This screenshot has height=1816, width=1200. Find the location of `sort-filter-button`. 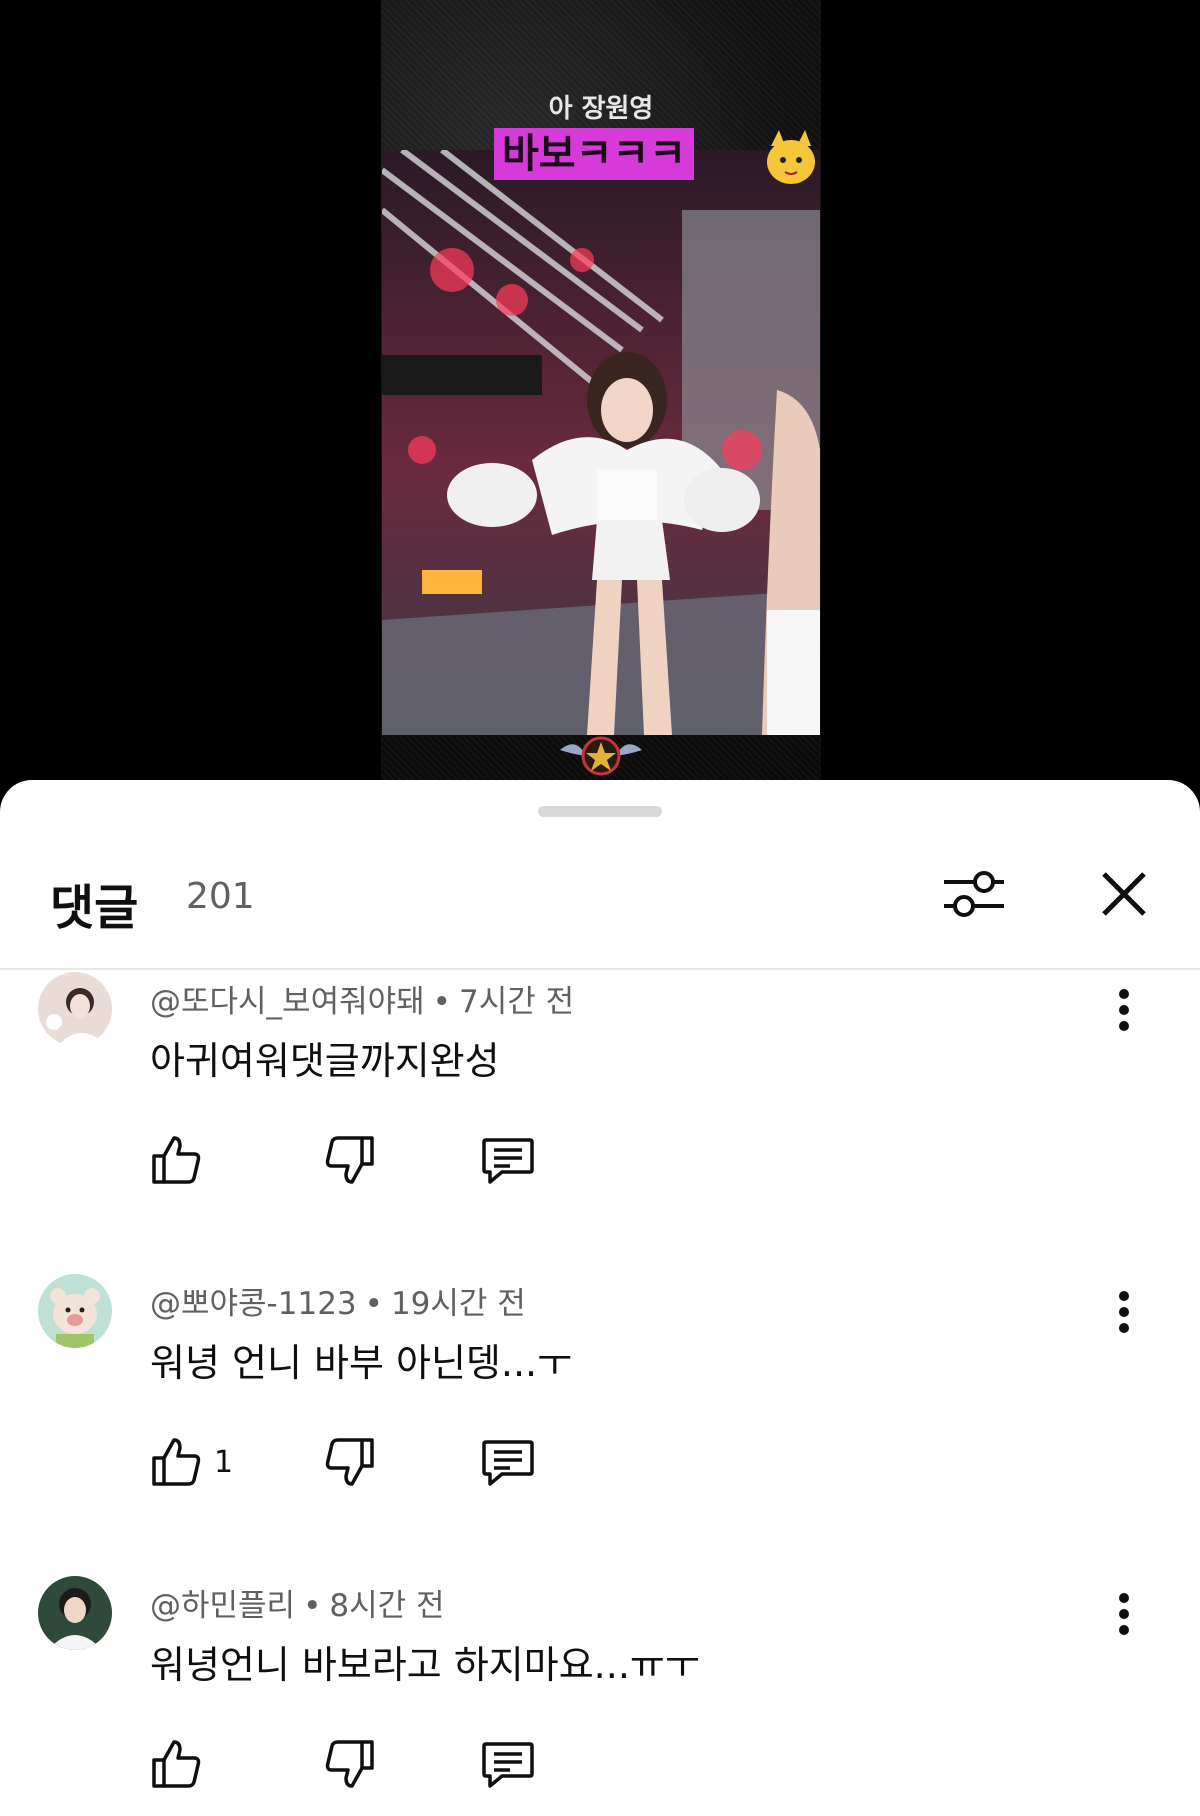

sort-filter-button is located at coordinates (974, 894).